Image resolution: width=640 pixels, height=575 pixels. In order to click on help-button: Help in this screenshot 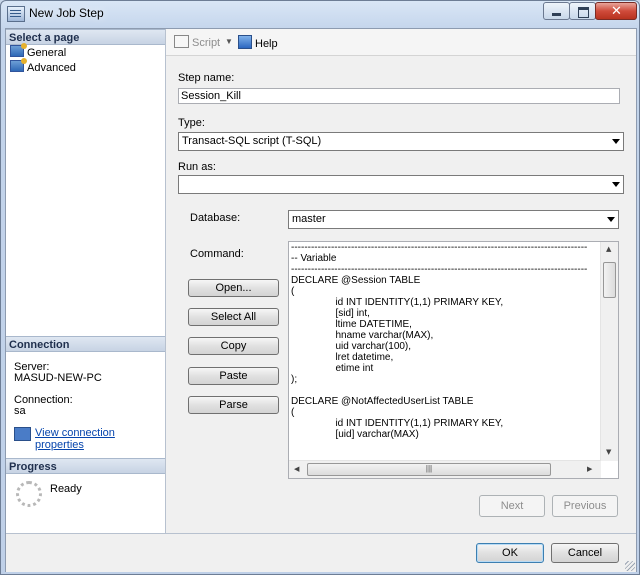, I will do `click(258, 43)`.